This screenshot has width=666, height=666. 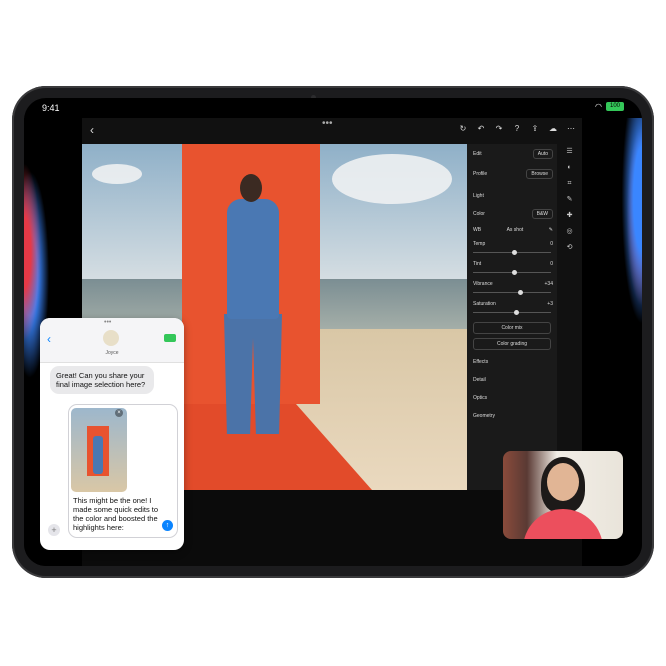 I want to click on tint-row: Tint 0, so click(x=513, y=264).